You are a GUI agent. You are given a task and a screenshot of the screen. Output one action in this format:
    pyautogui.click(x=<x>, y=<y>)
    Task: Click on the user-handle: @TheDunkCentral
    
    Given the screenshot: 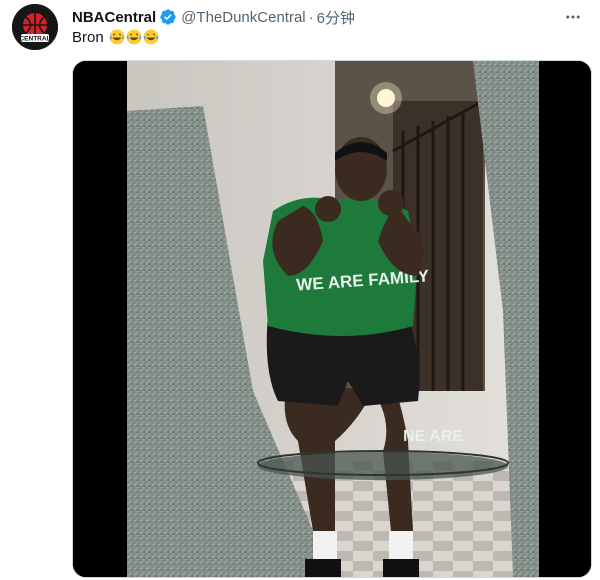 What is the action you would take?
    pyautogui.click(x=243, y=17)
    